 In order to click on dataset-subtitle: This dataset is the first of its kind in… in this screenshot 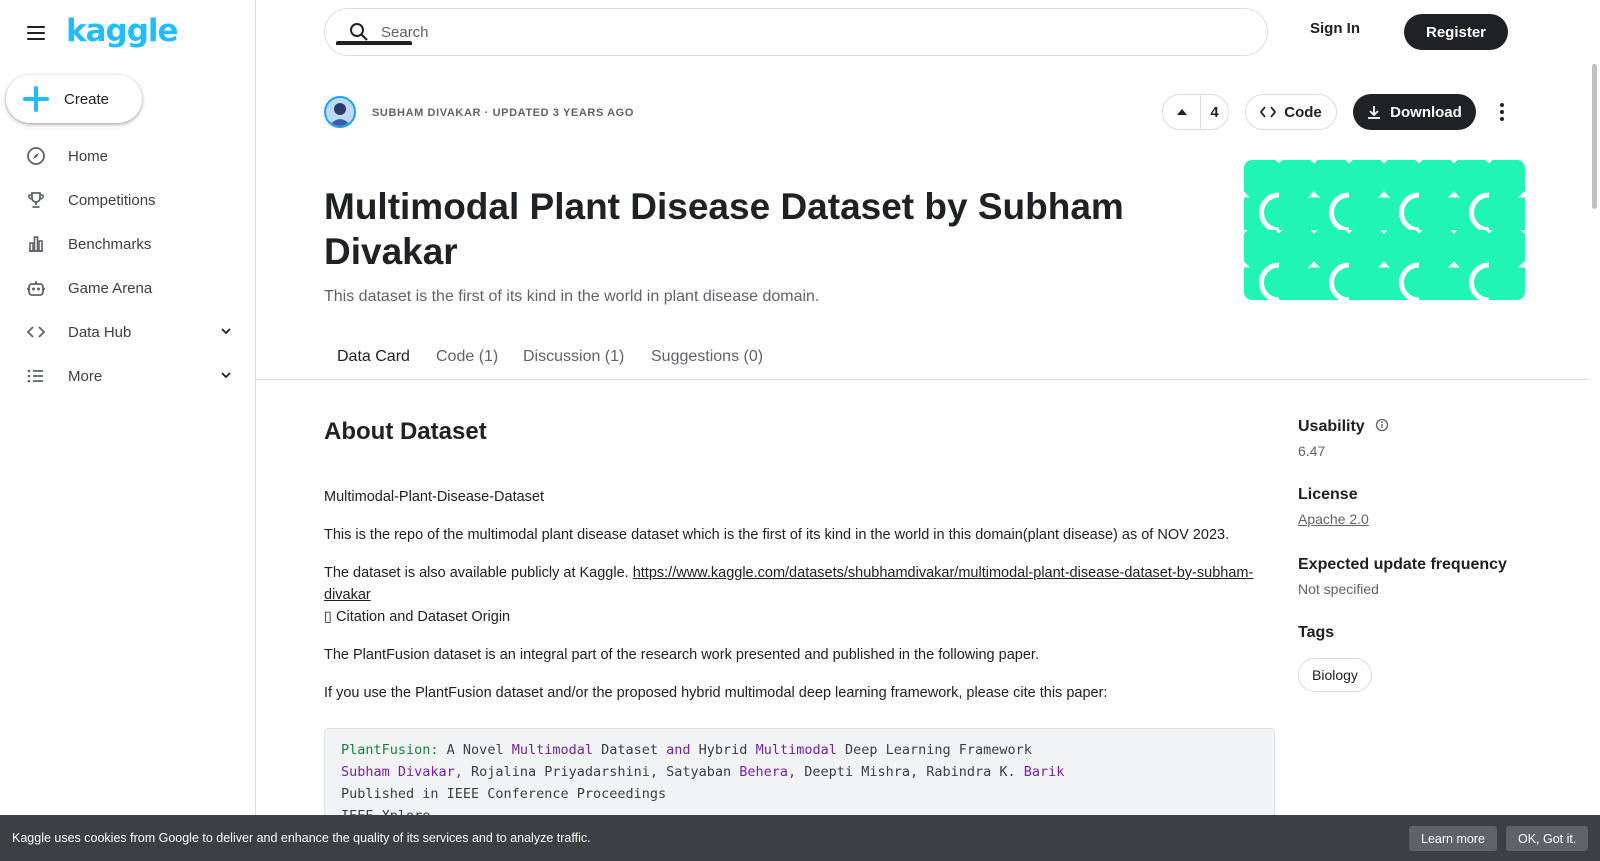, I will do `click(572, 296)`.